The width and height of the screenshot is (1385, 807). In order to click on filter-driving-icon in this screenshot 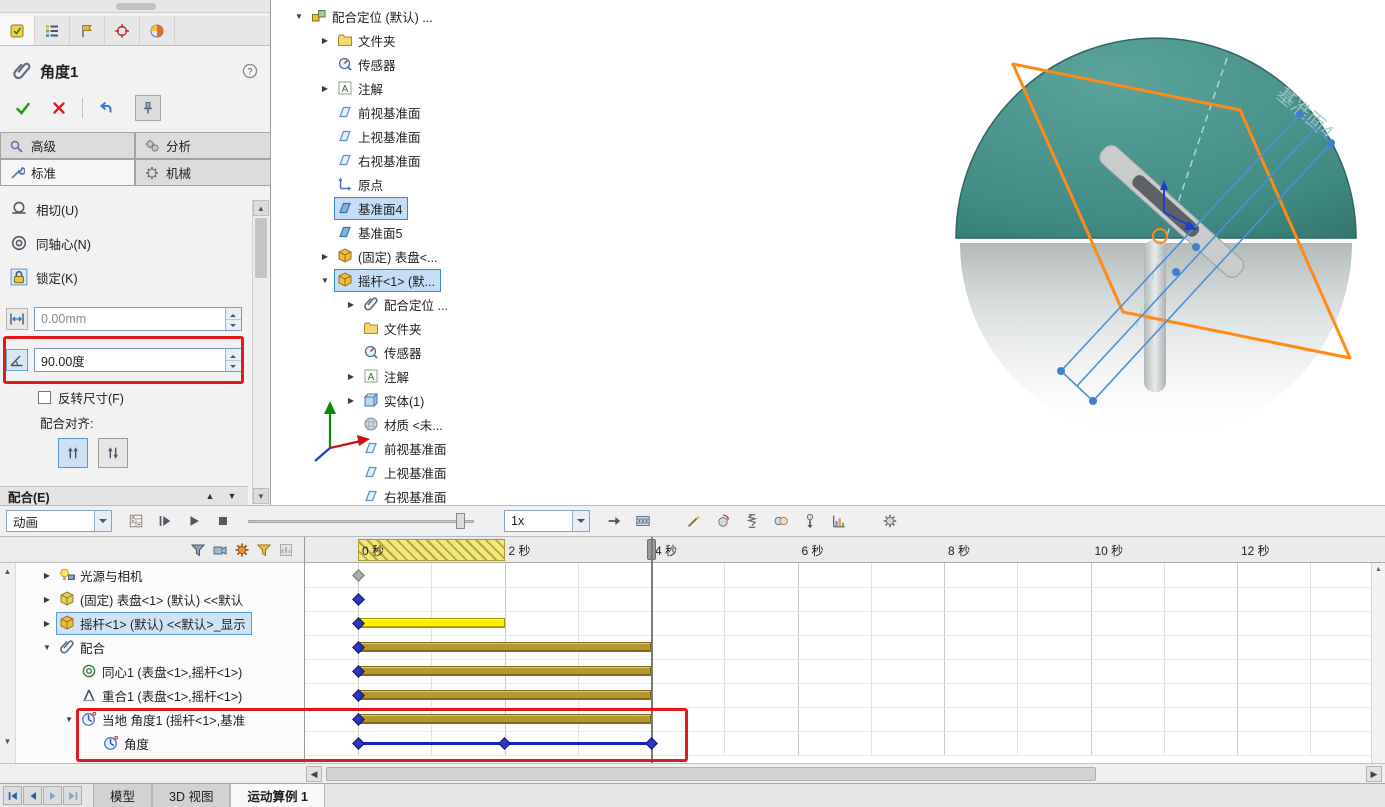, I will do `click(242, 550)`.